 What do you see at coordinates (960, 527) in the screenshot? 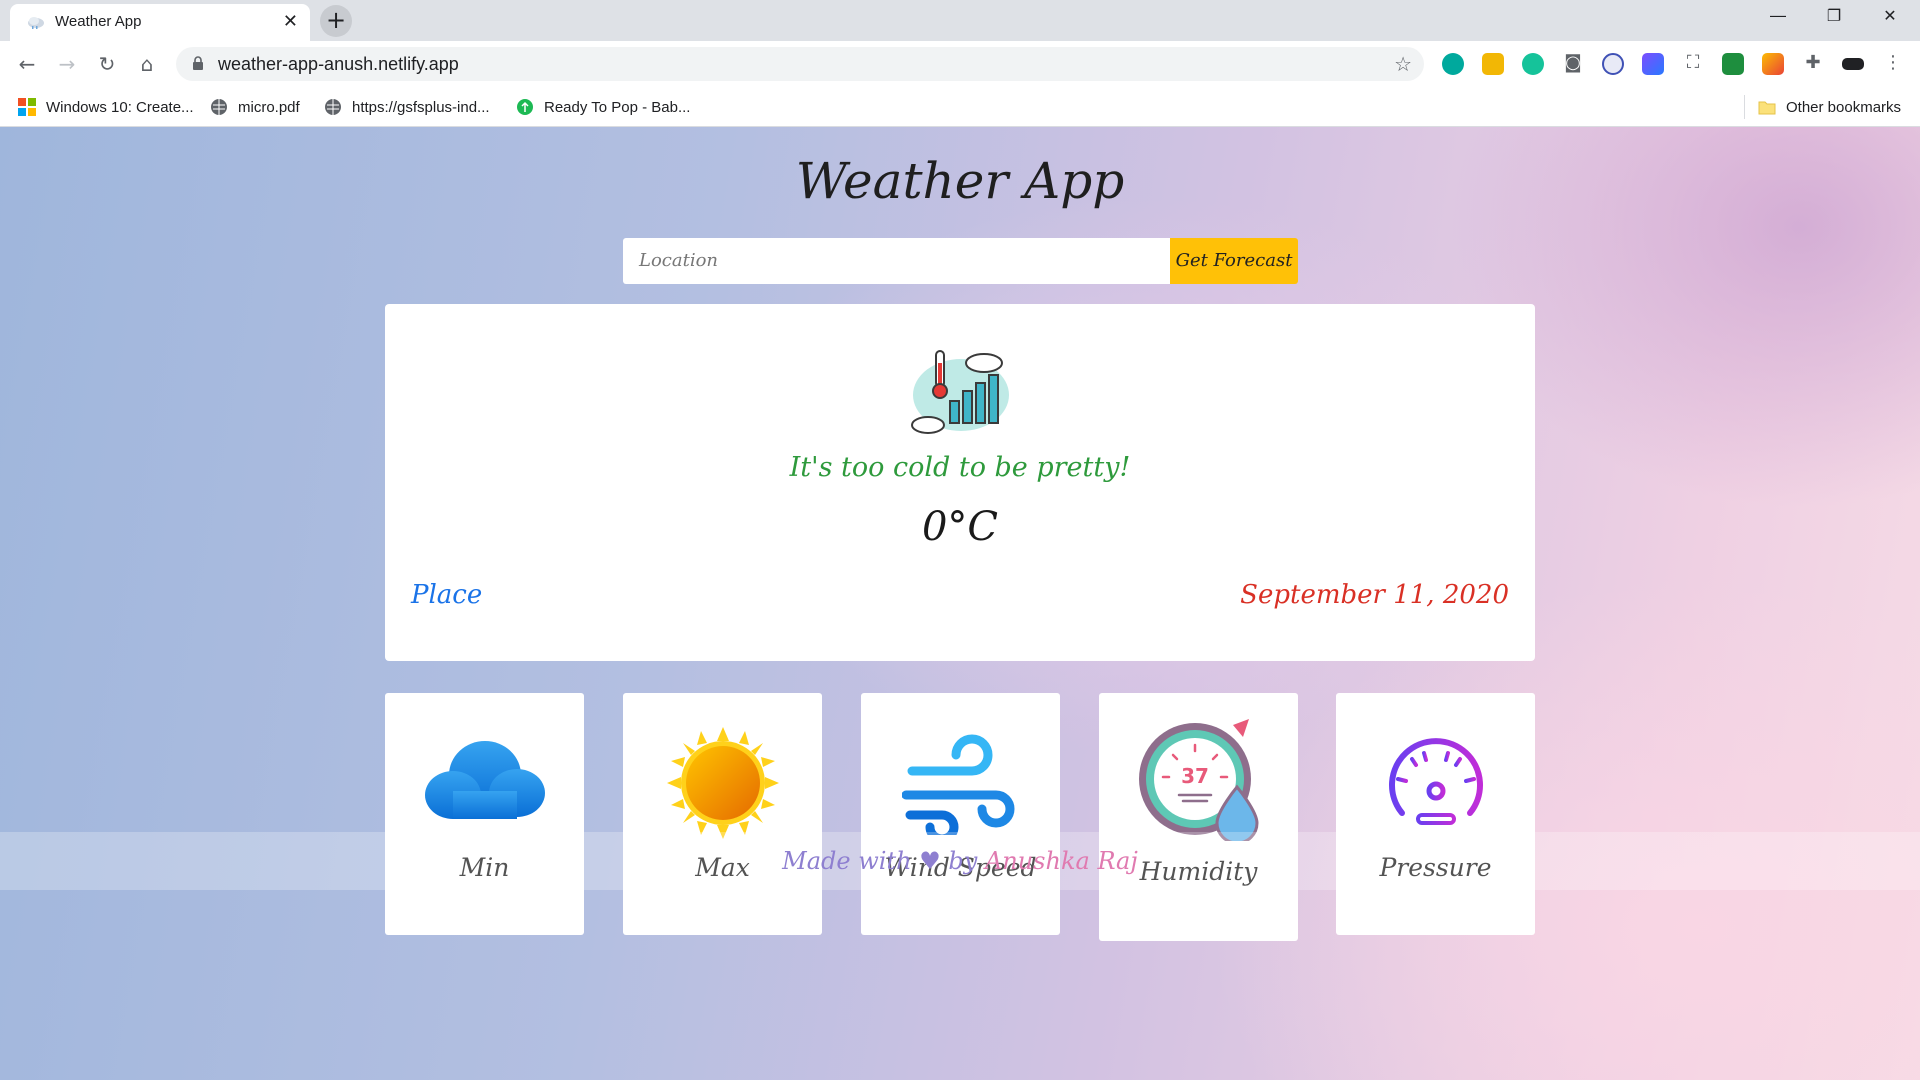
I see `temperature: 0°C` at bounding box center [960, 527].